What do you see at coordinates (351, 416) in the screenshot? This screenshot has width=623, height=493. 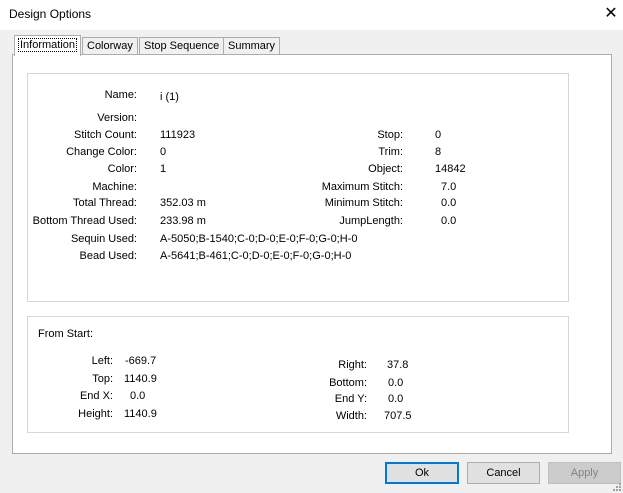 I see `width-label: Width:` at bounding box center [351, 416].